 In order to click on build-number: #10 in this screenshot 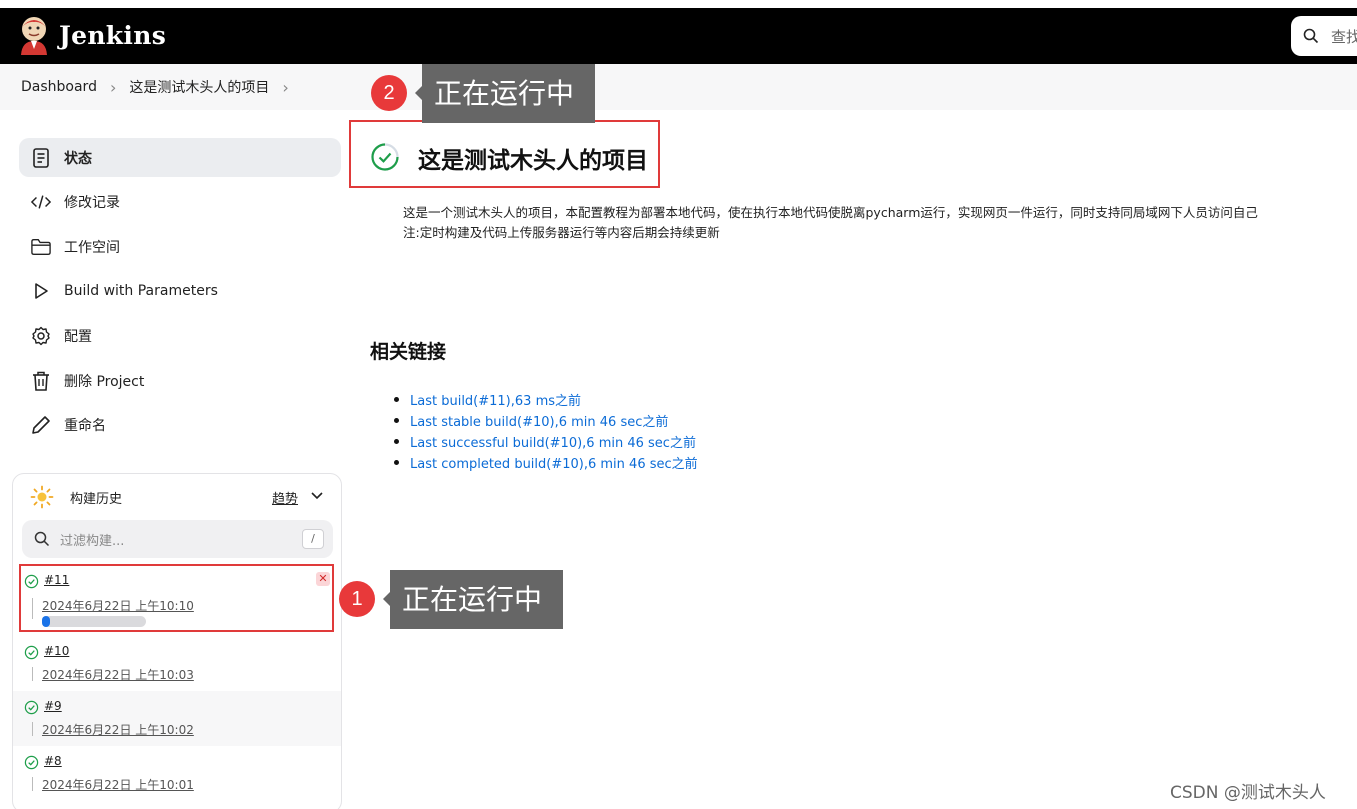, I will do `click(56, 651)`.